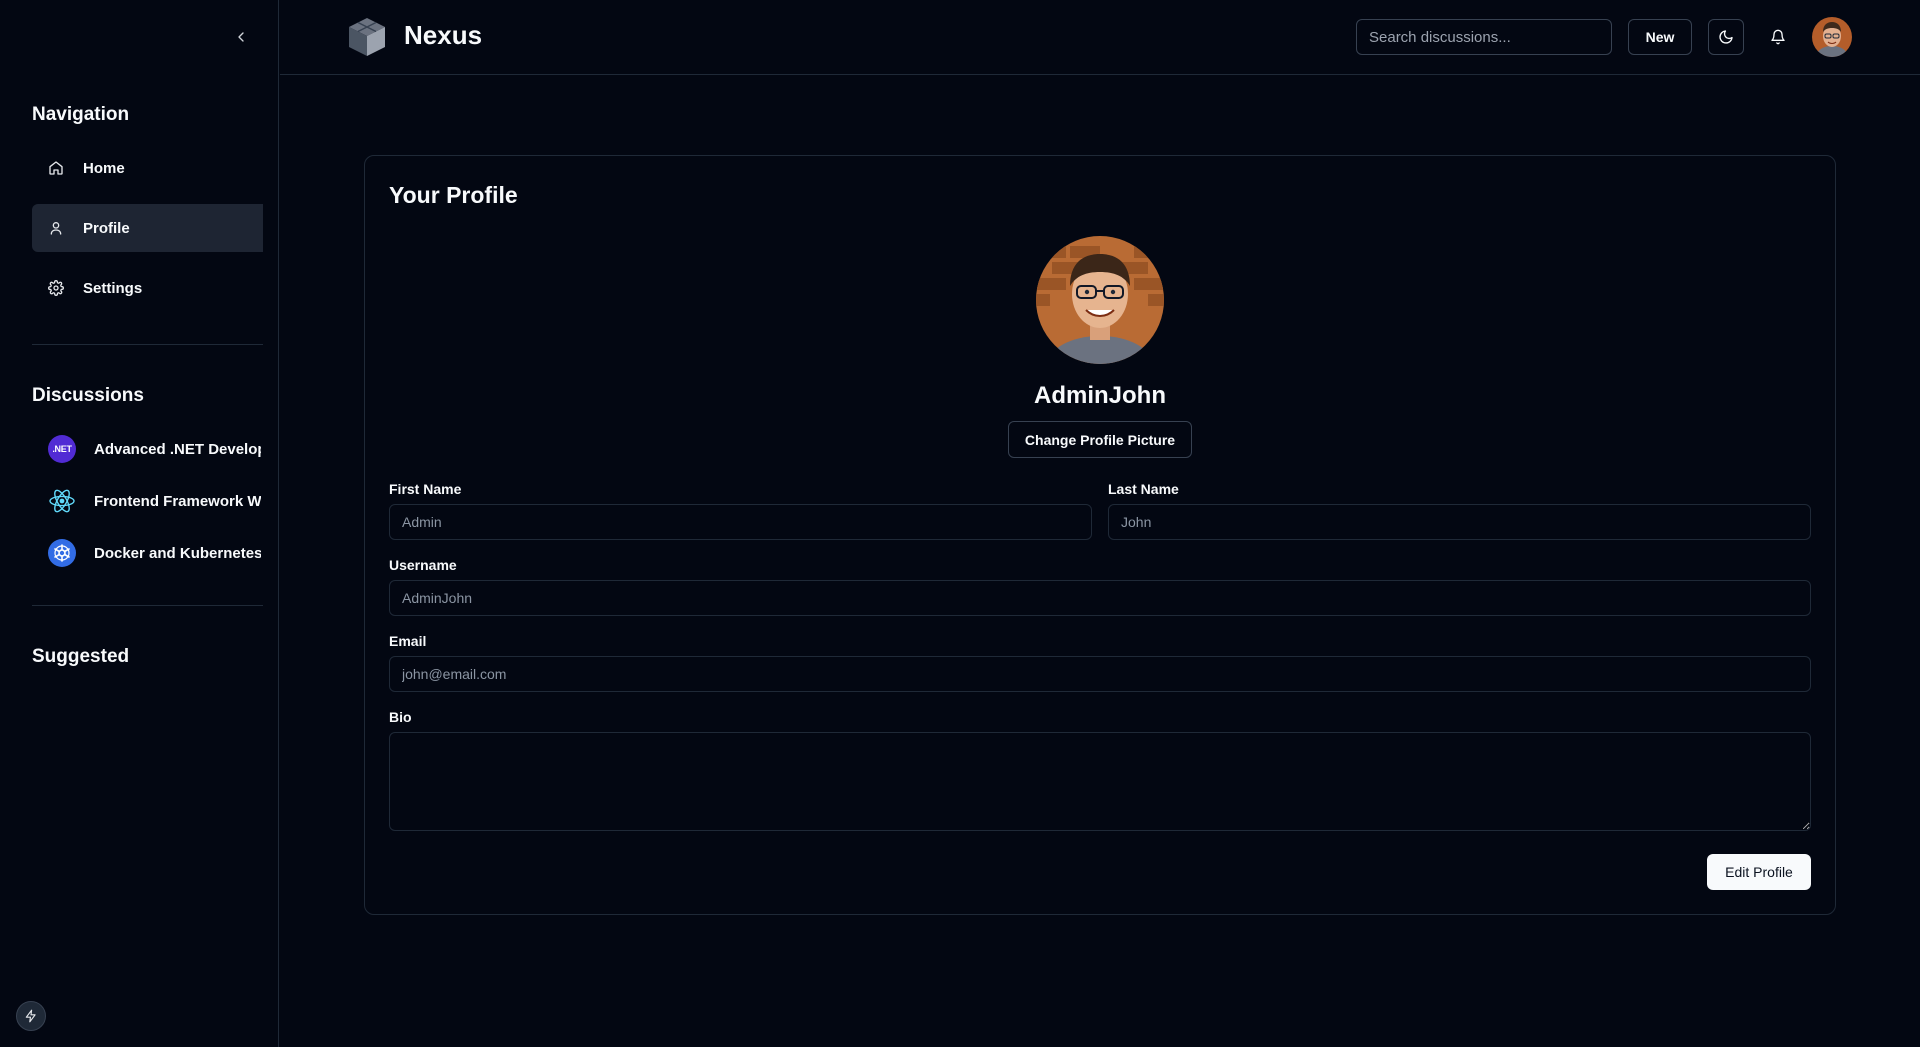 Image resolution: width=1920 pixels, height=1047 pixels. Describe the element at coordinates (425, 489) in the screenshot. I see `first-name-label: First Name` at that location.